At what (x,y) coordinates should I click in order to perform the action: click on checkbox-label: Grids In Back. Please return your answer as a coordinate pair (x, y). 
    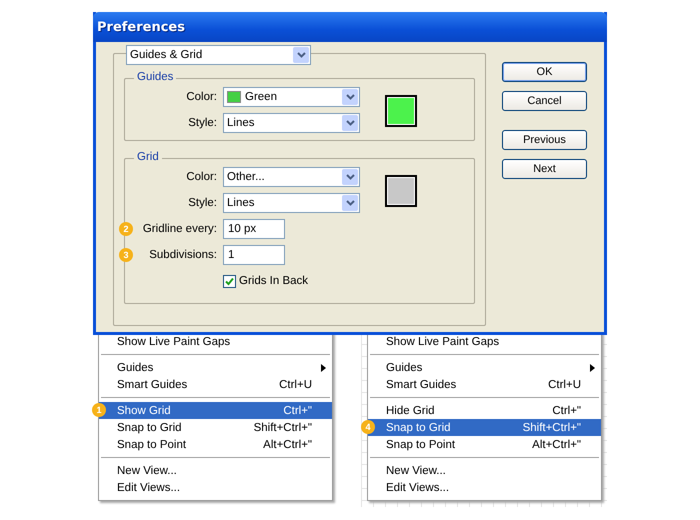
    Looking at the image, I should click on (273, 281).